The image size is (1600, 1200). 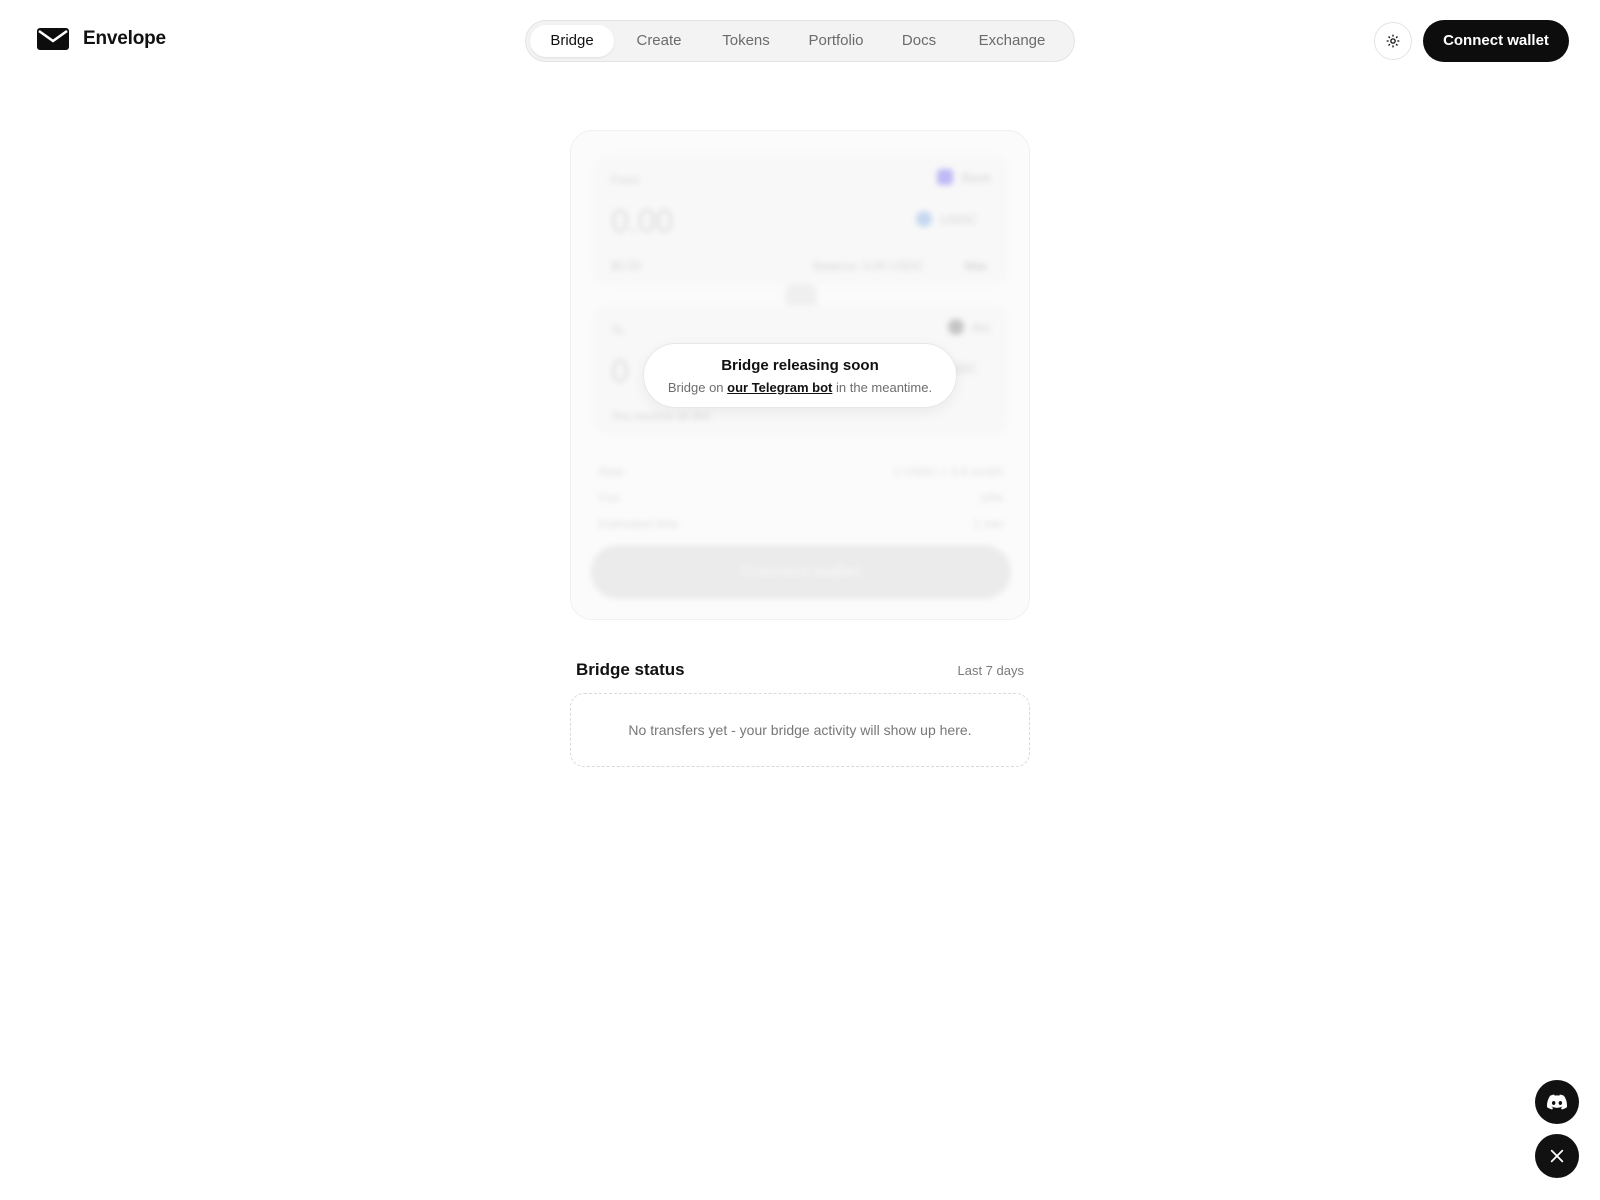 I want to click on usdc-token-icon, so click(x=924, y=219).